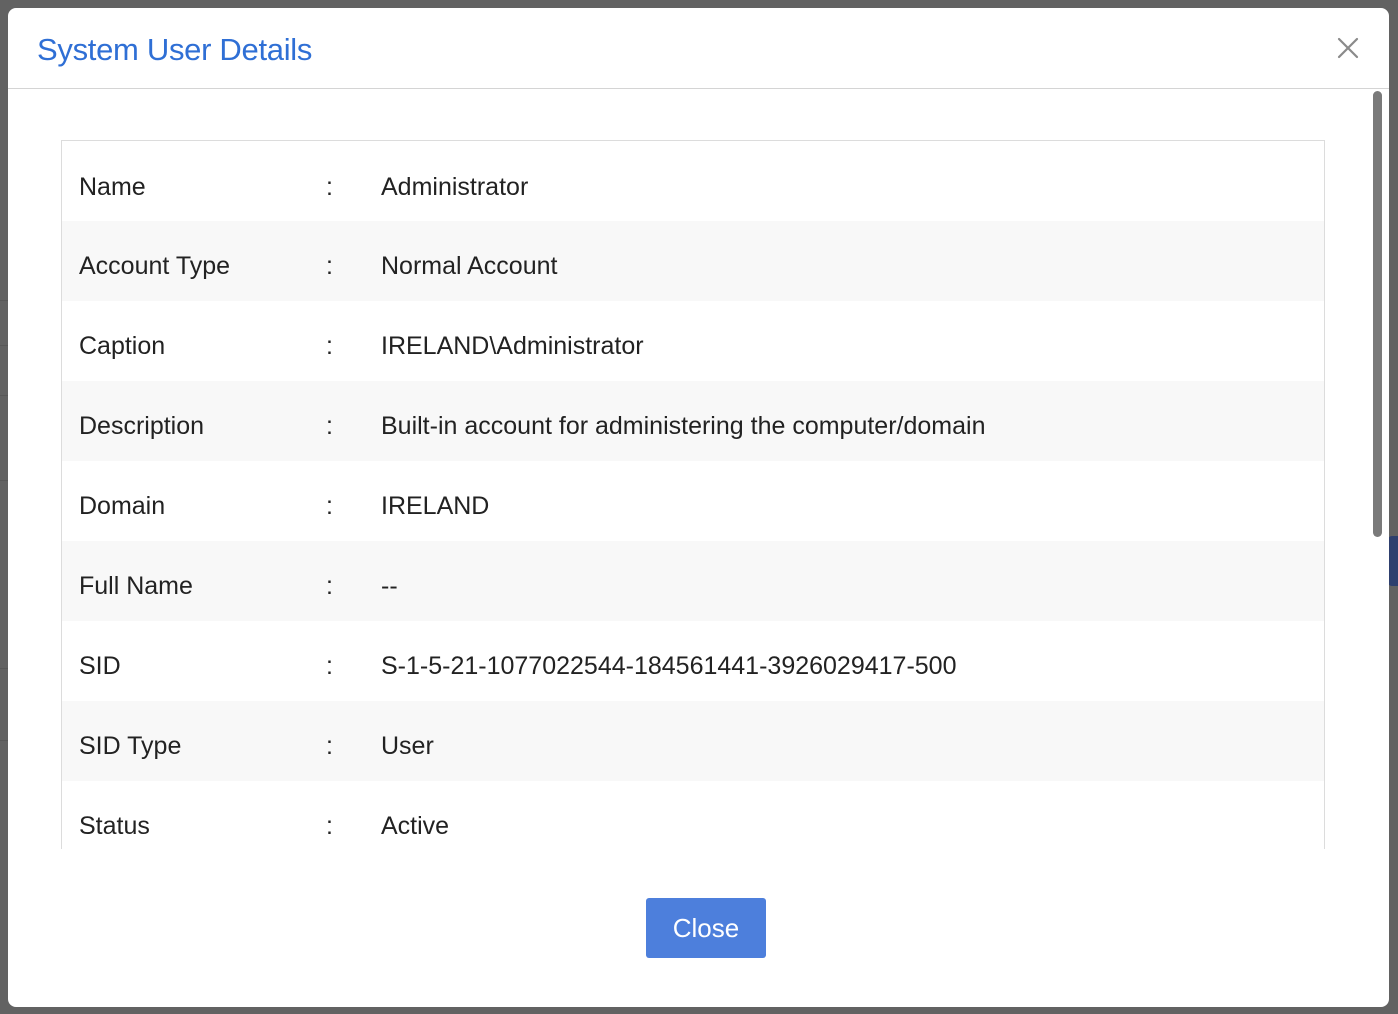 The height and width of the screenshot is (1014, 1398). Describe the element at coordinates (435, 506) in the screenshot. I see `detail-value: IRELAND` at that location.